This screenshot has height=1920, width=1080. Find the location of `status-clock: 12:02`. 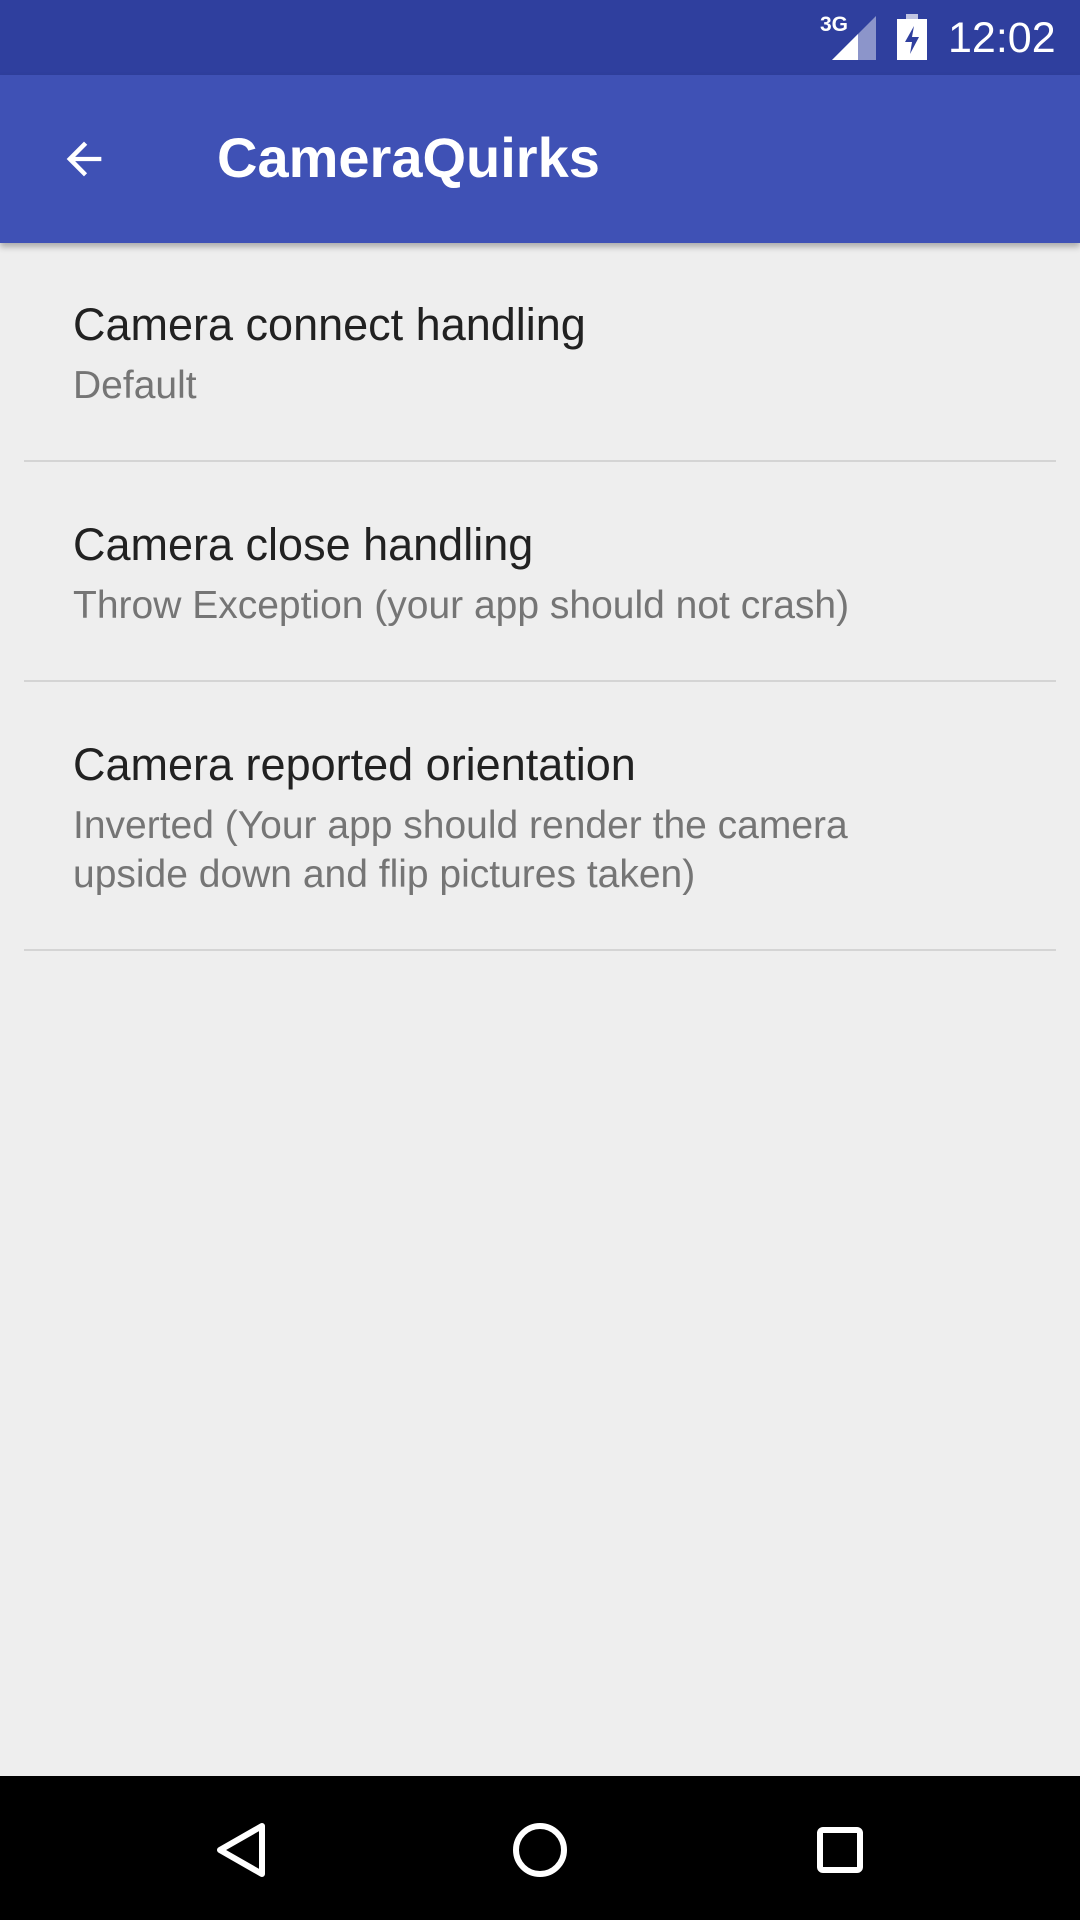

status-clock: 12:02 is located at coordinates (1002, 38).